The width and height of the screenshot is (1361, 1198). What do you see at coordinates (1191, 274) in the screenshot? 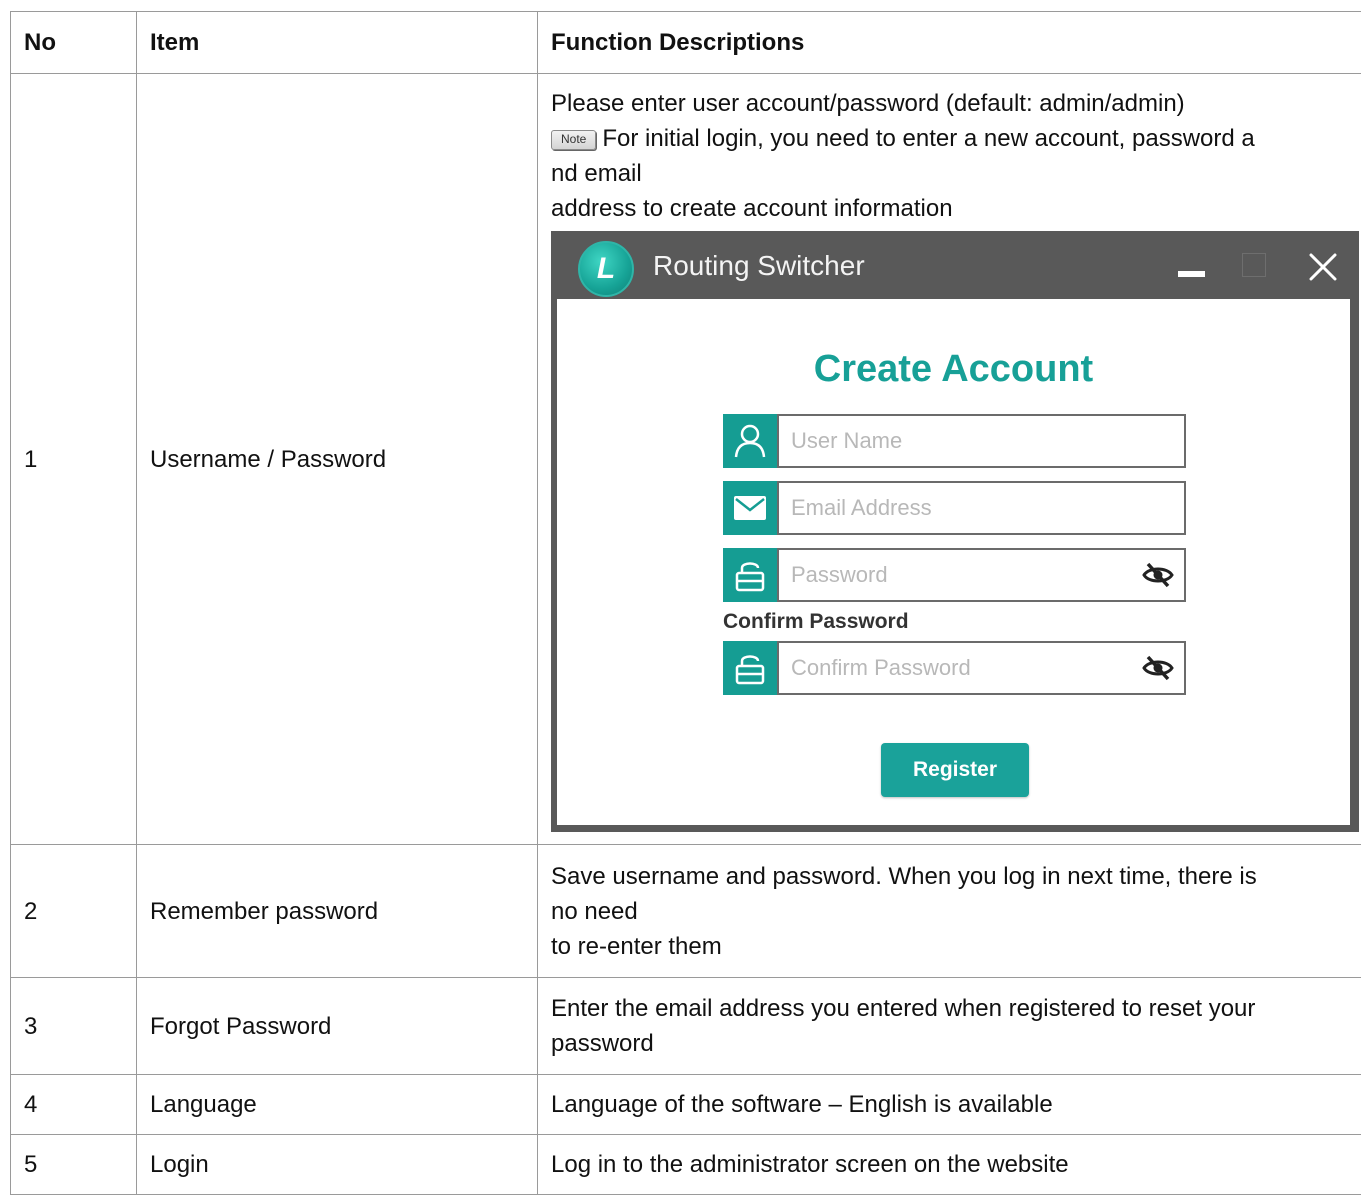
I see `minimize-icon` at bounding box center [1191, 274].